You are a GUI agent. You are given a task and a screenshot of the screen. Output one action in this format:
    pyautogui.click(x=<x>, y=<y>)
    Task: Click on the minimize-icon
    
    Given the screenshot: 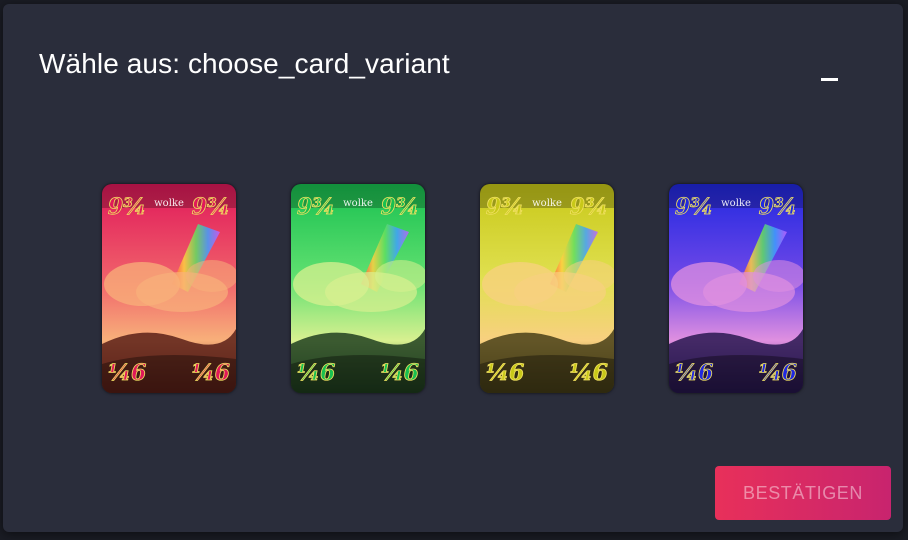 What is the action you would take?
    pyautogui.click(x=831, y=69)
    